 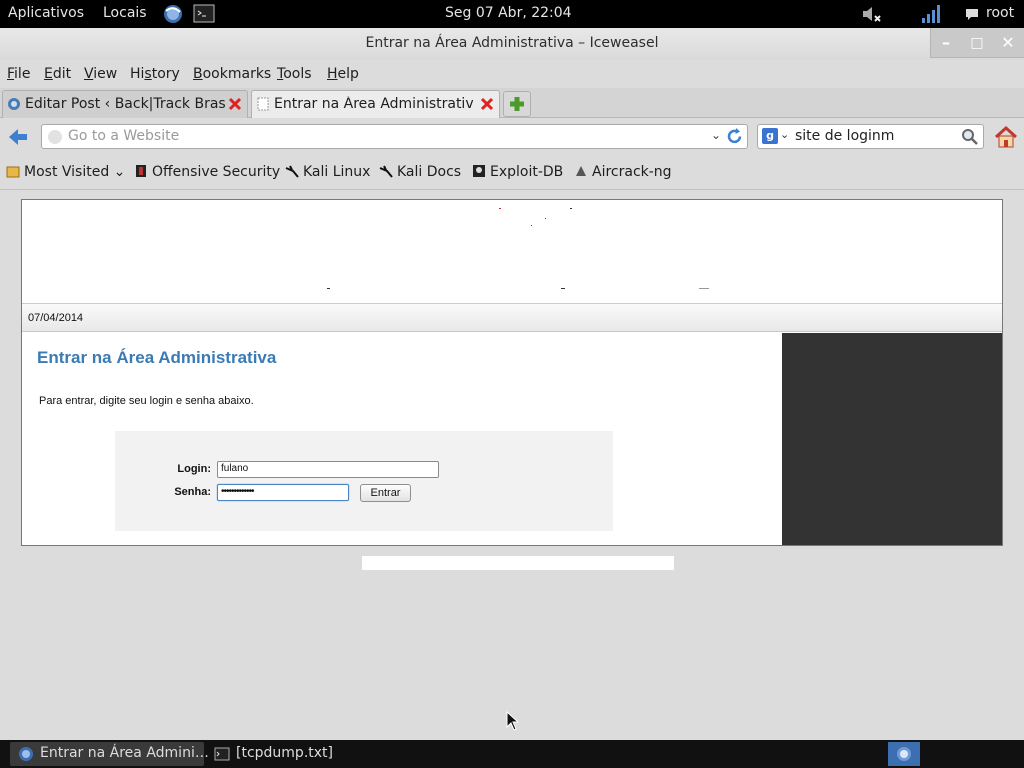 I want to click on entrar-button: Entrar, so click(x=385, y=493).